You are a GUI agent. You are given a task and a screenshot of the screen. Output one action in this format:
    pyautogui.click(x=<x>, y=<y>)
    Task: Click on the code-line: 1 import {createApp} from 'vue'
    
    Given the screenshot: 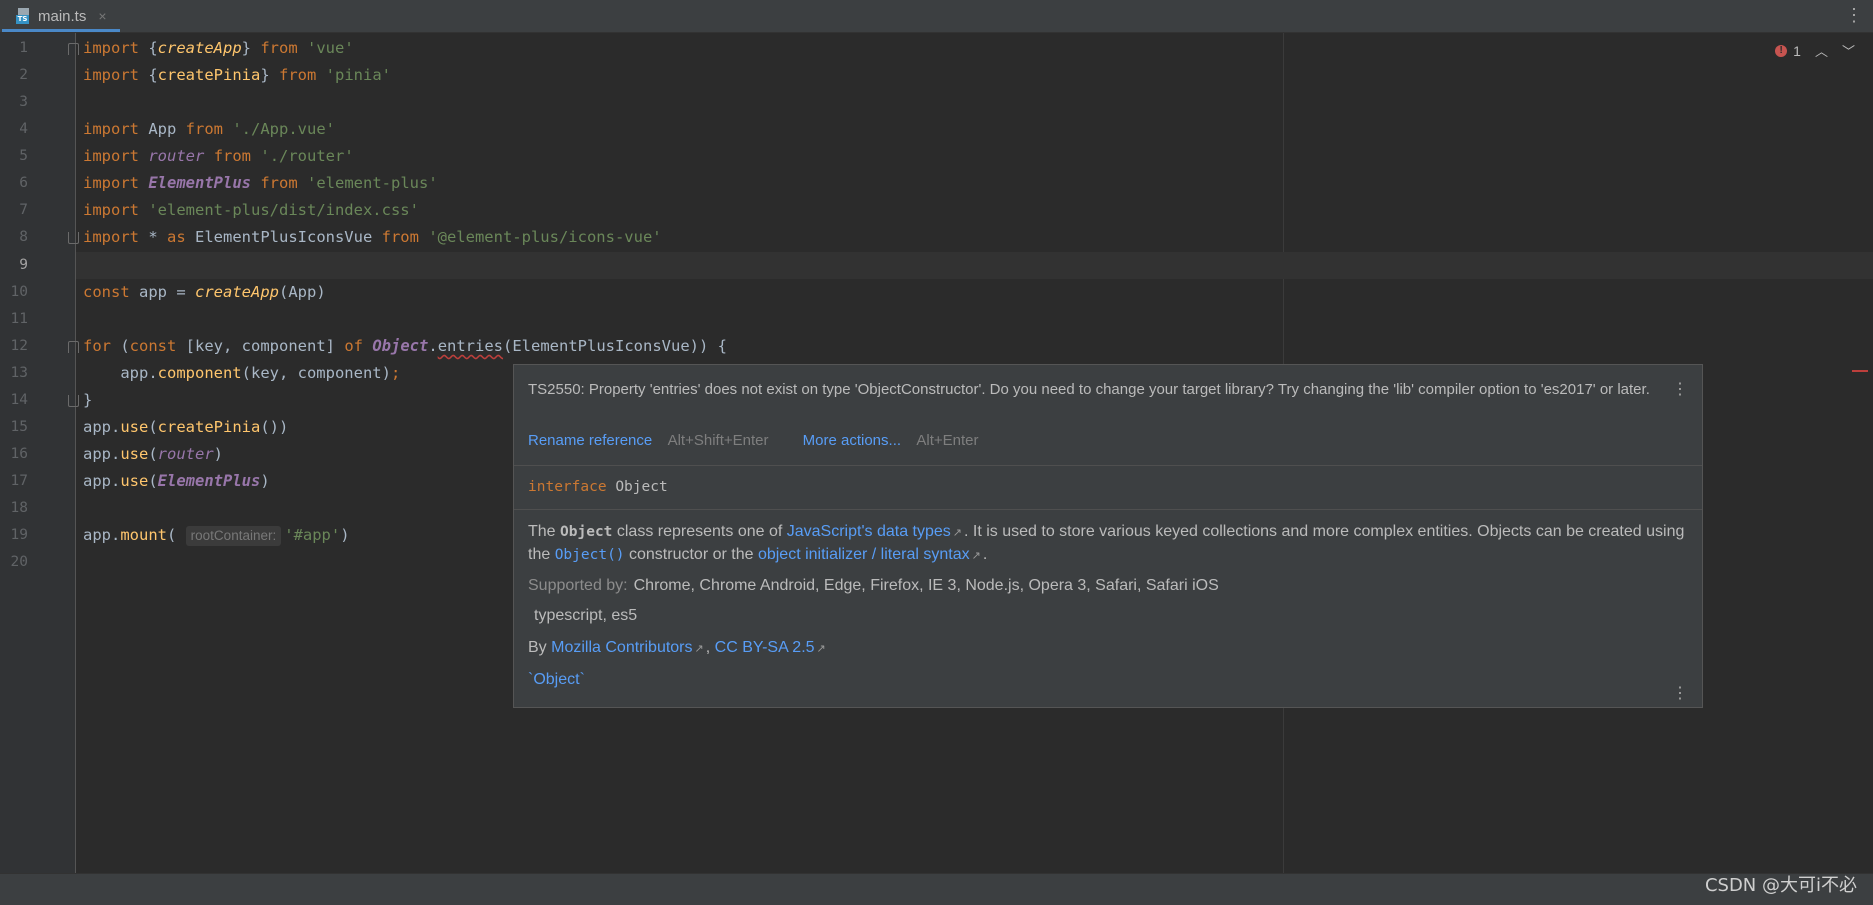 What is the action you would take?
    pyautogui.click(x=186, y=48)
    